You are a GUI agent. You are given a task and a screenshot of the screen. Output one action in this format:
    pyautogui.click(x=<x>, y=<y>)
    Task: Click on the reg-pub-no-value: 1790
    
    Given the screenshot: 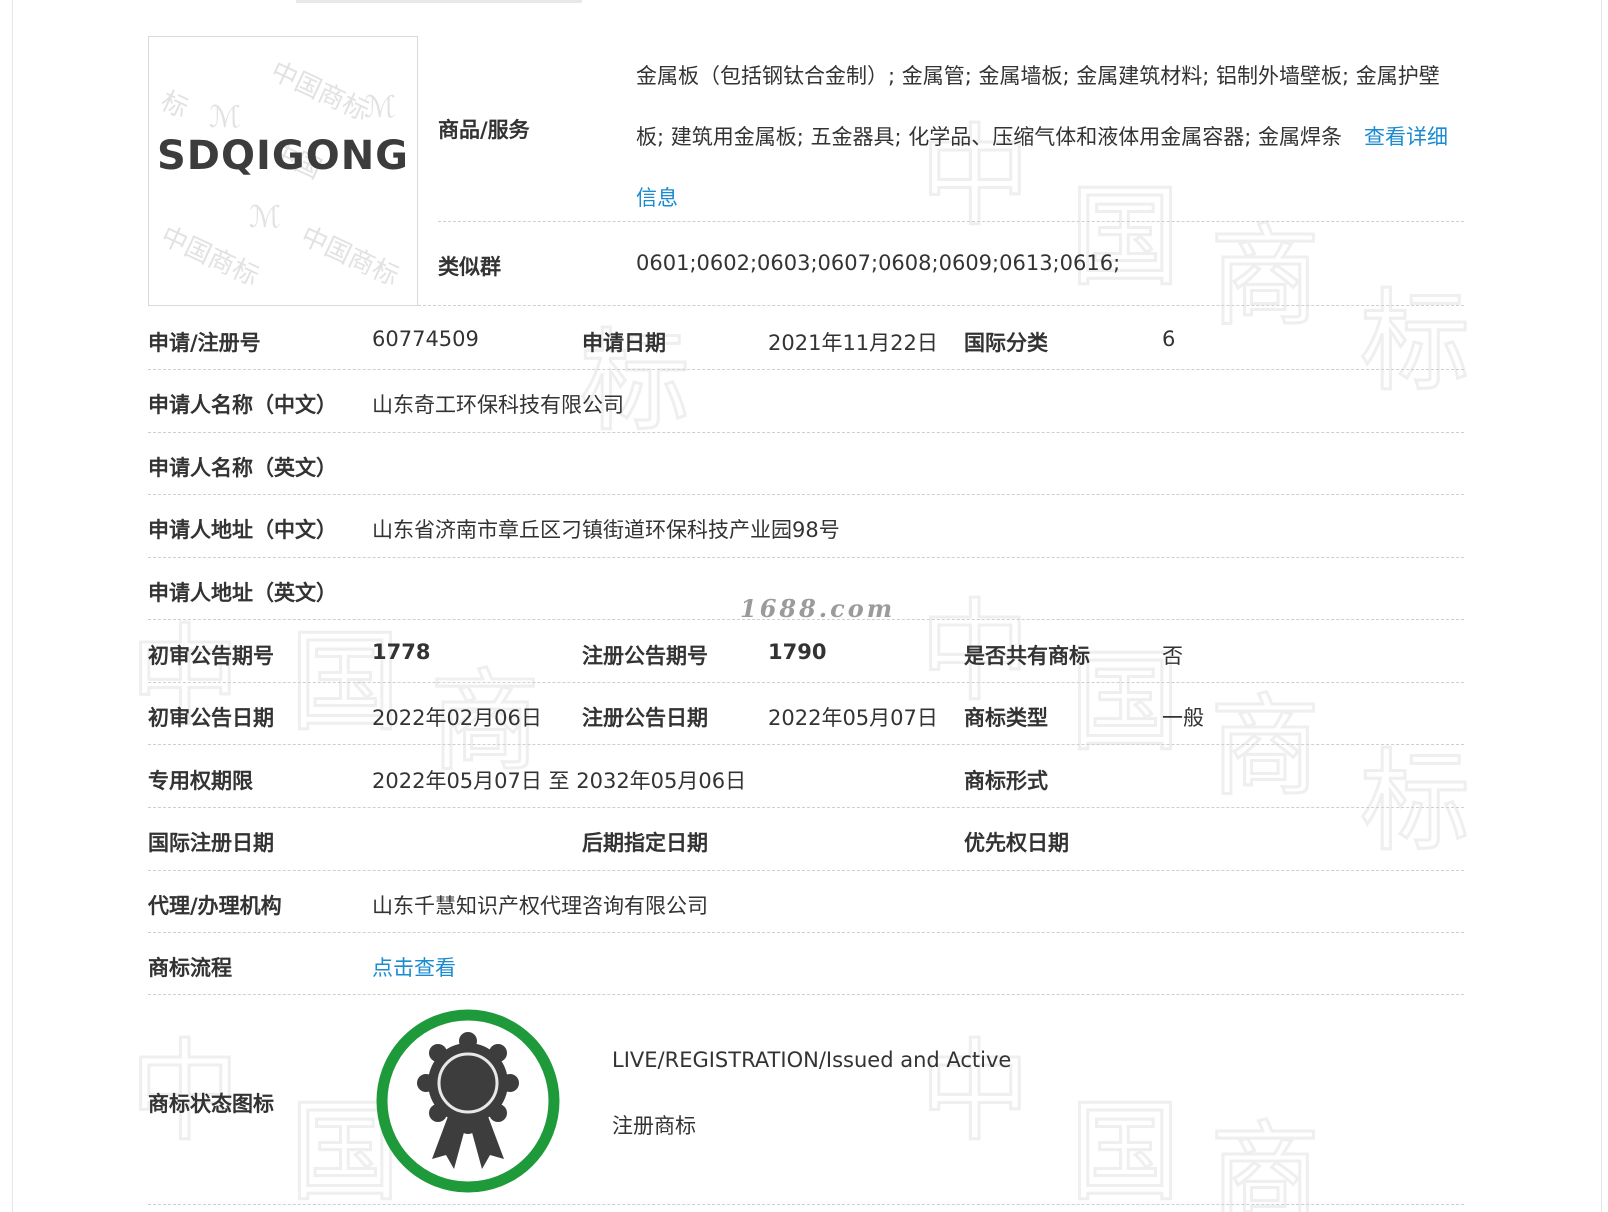 What is the action you would take?
    pyautogui.click(x=797, y=652)
    